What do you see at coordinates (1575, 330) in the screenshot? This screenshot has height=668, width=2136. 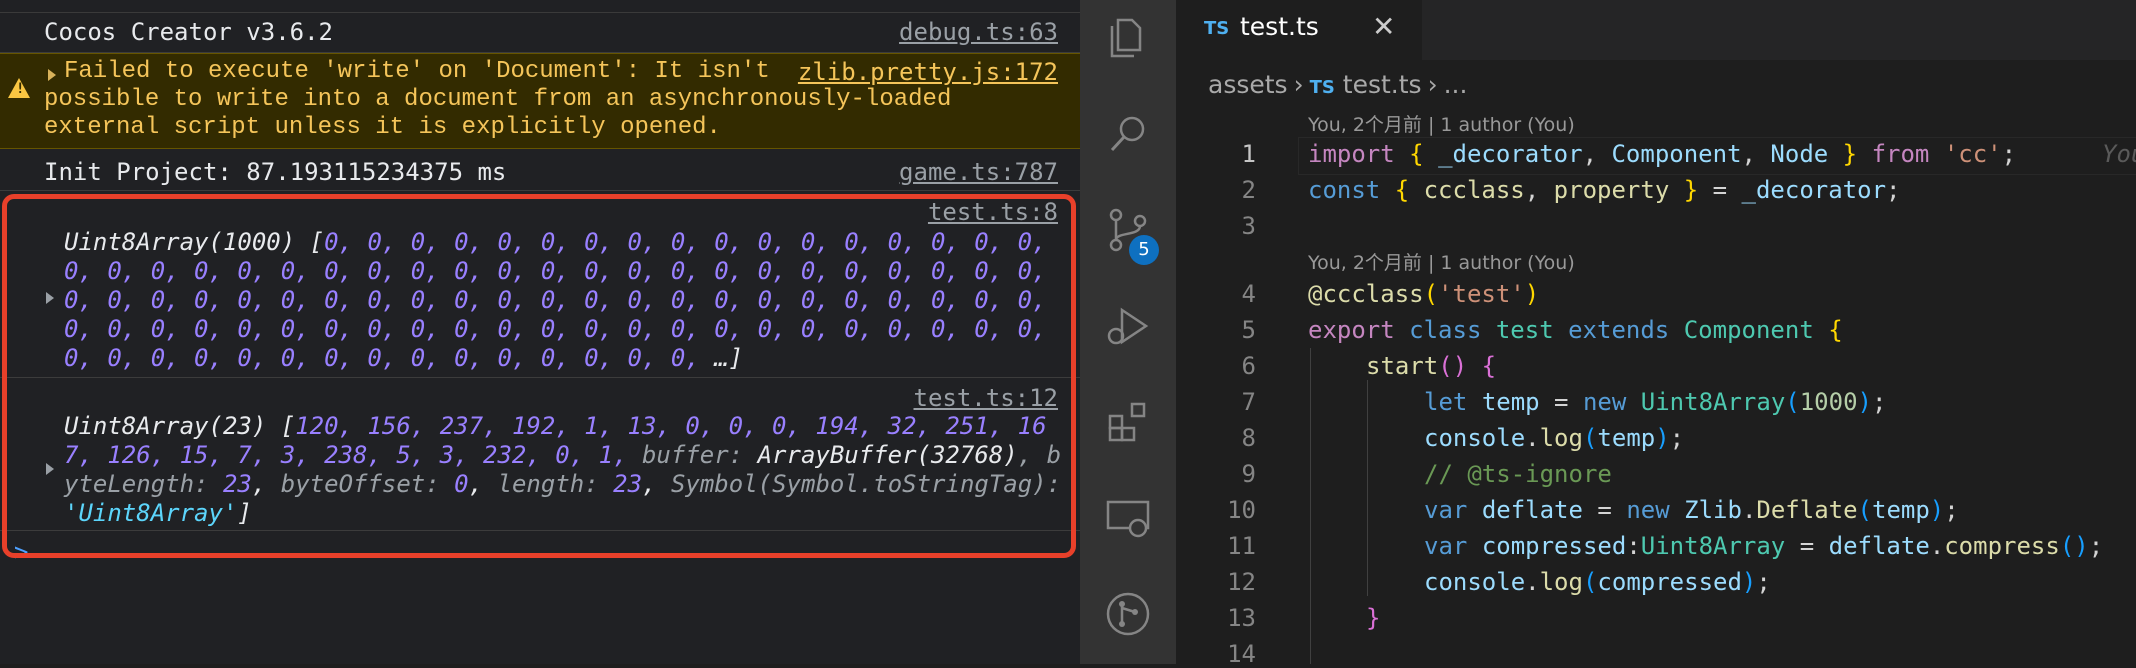 I see `code-line-5: export class test extends Component {` at bounding box center [1575, 330].